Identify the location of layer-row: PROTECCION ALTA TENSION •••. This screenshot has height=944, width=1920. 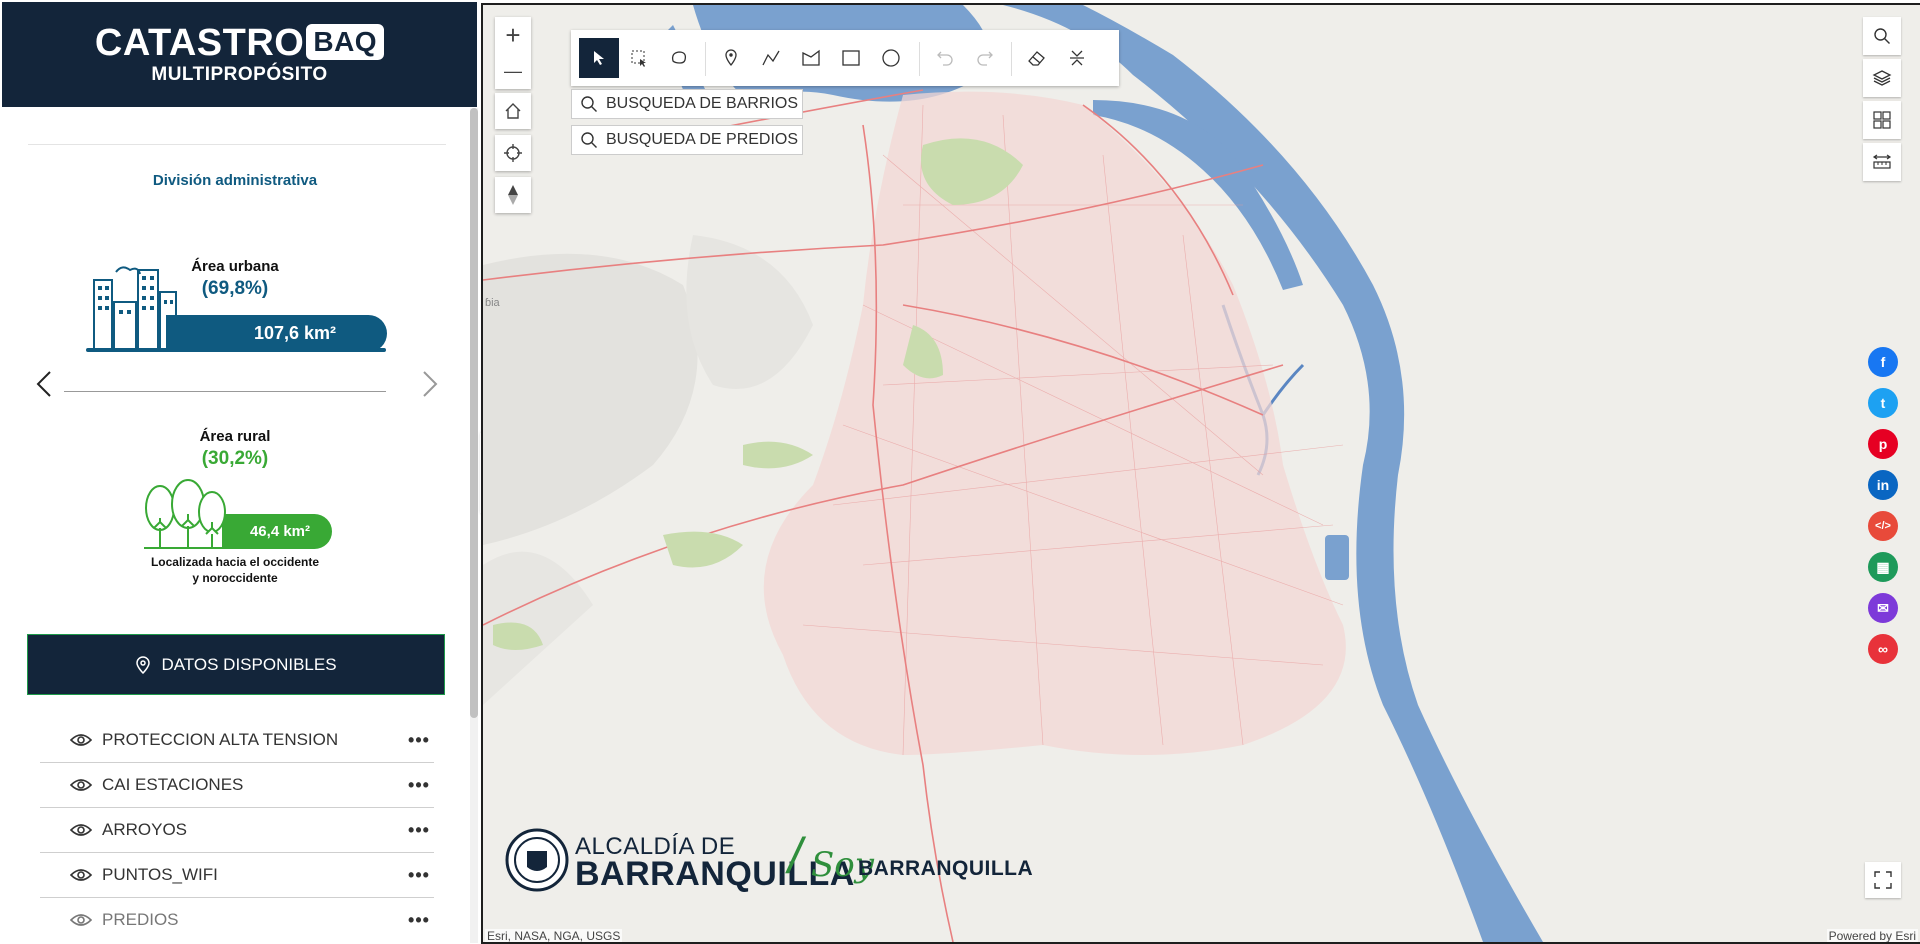
(237, 740).